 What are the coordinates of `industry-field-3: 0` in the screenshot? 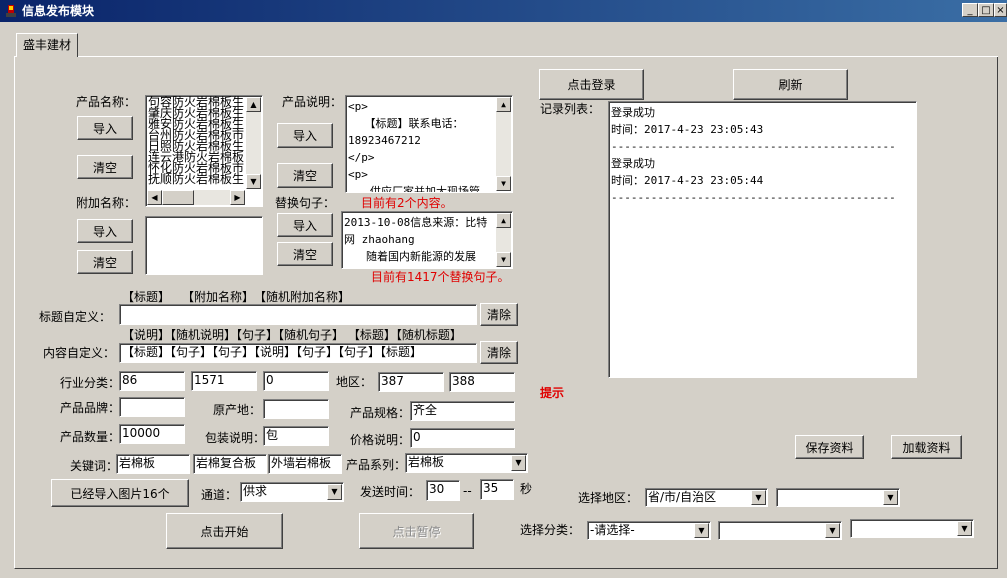 It's located at (296, 381).